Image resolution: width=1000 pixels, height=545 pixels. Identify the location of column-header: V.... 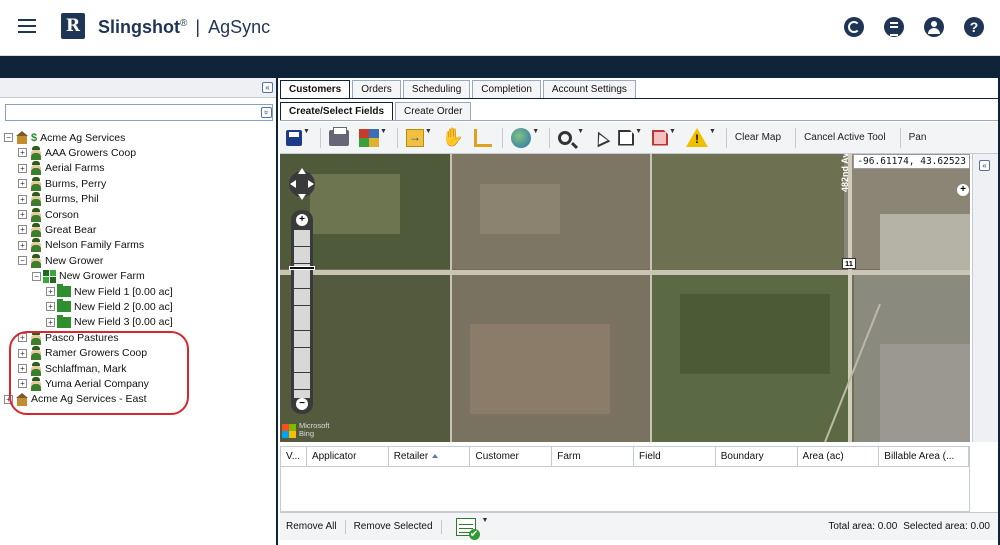
(294, 456).